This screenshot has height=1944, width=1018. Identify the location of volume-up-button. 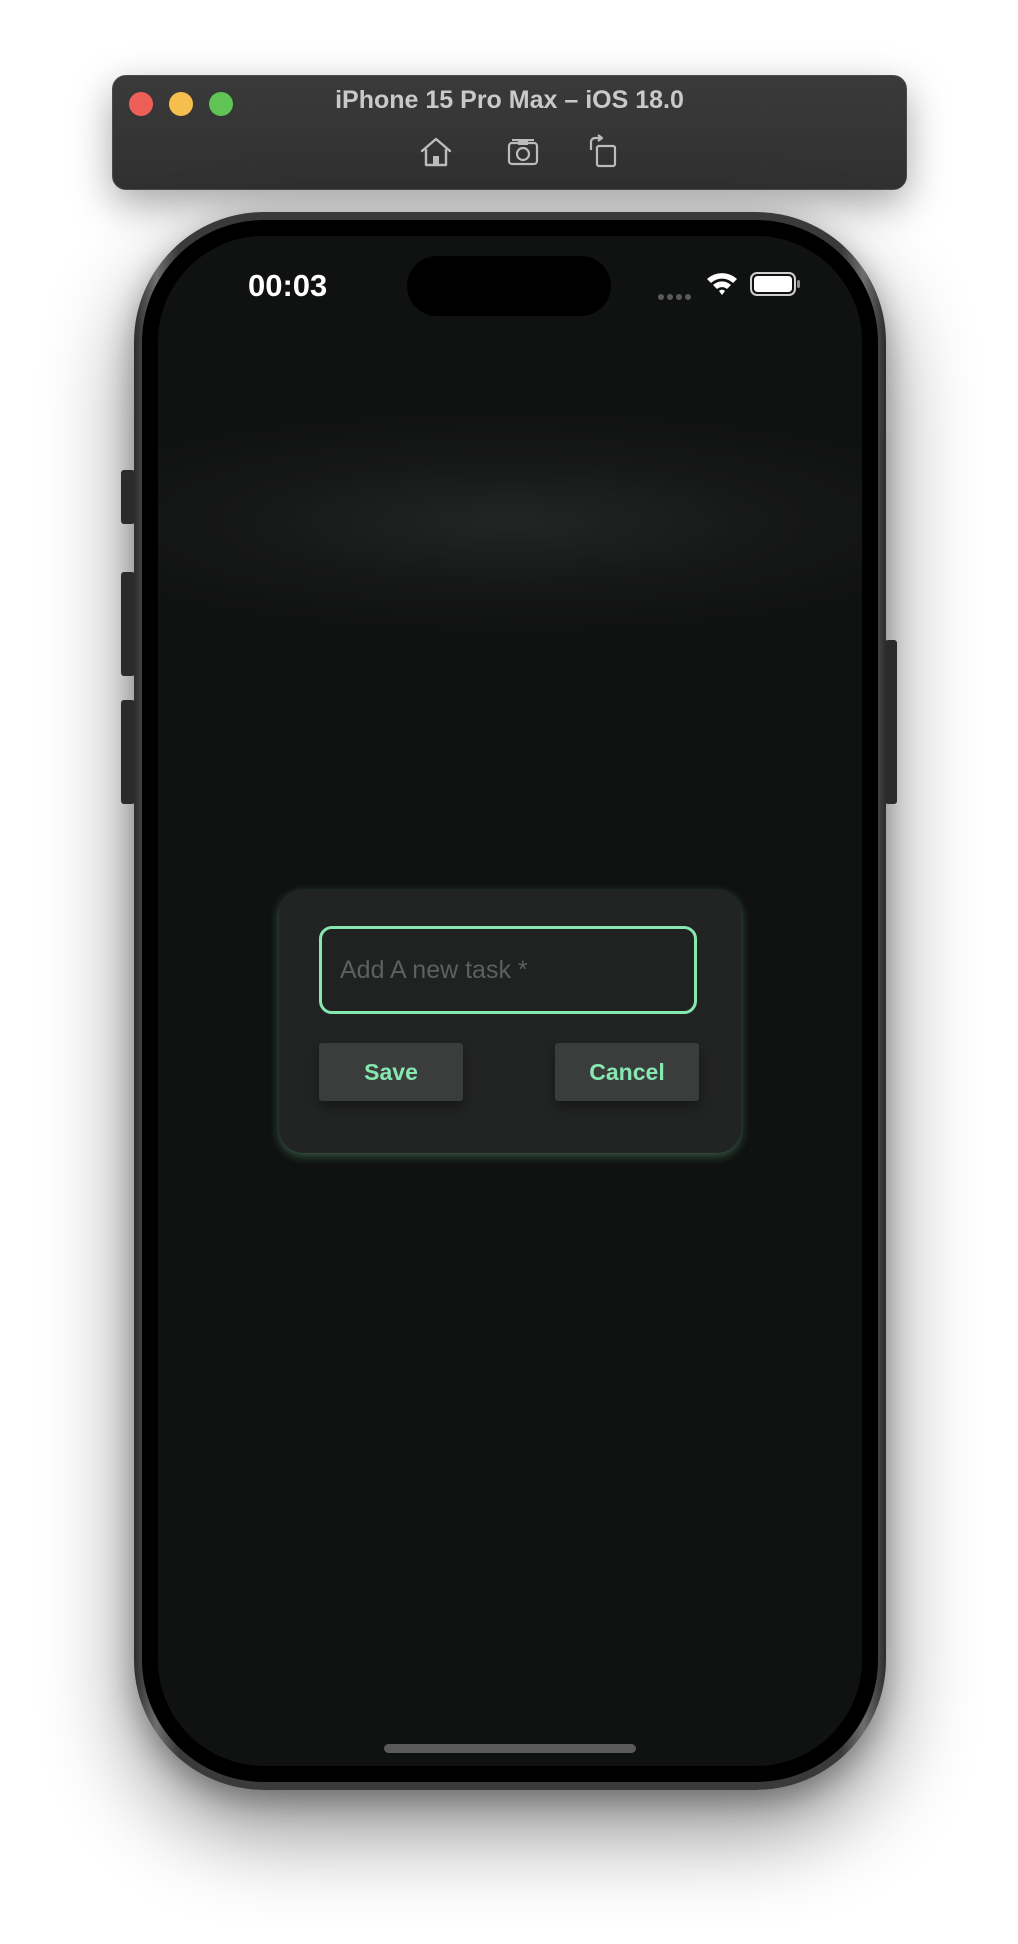
(128, 624).